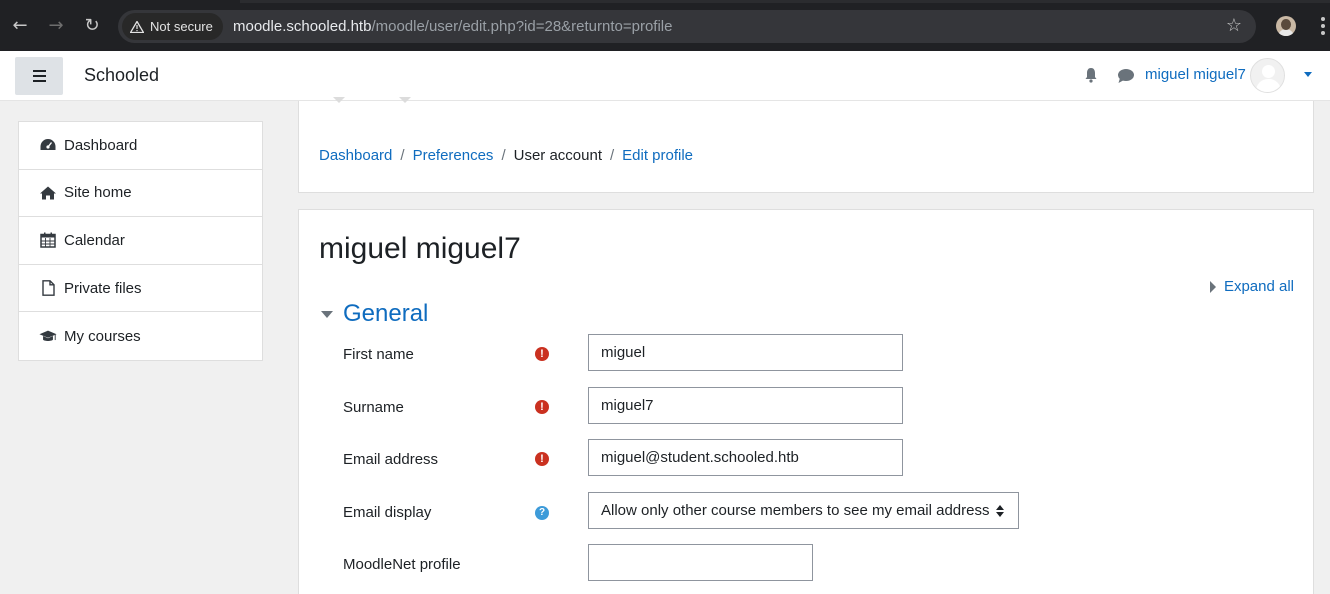 Image resolution: width=1330 pixels, height=594 pixels. Describe the element at coordinates (48, 336) in the screenshot. I see `graduation-cap-icon` at that location.